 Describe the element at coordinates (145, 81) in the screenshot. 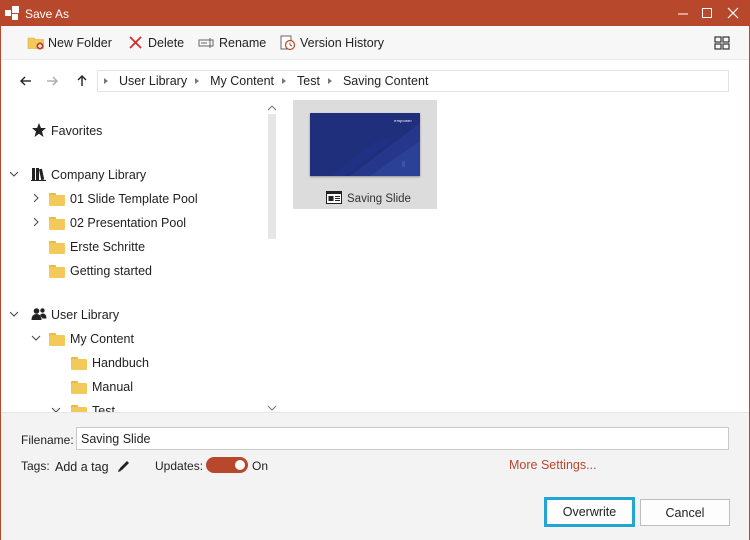

I see `breadcrumb-item-user-library: User Library` at that location.